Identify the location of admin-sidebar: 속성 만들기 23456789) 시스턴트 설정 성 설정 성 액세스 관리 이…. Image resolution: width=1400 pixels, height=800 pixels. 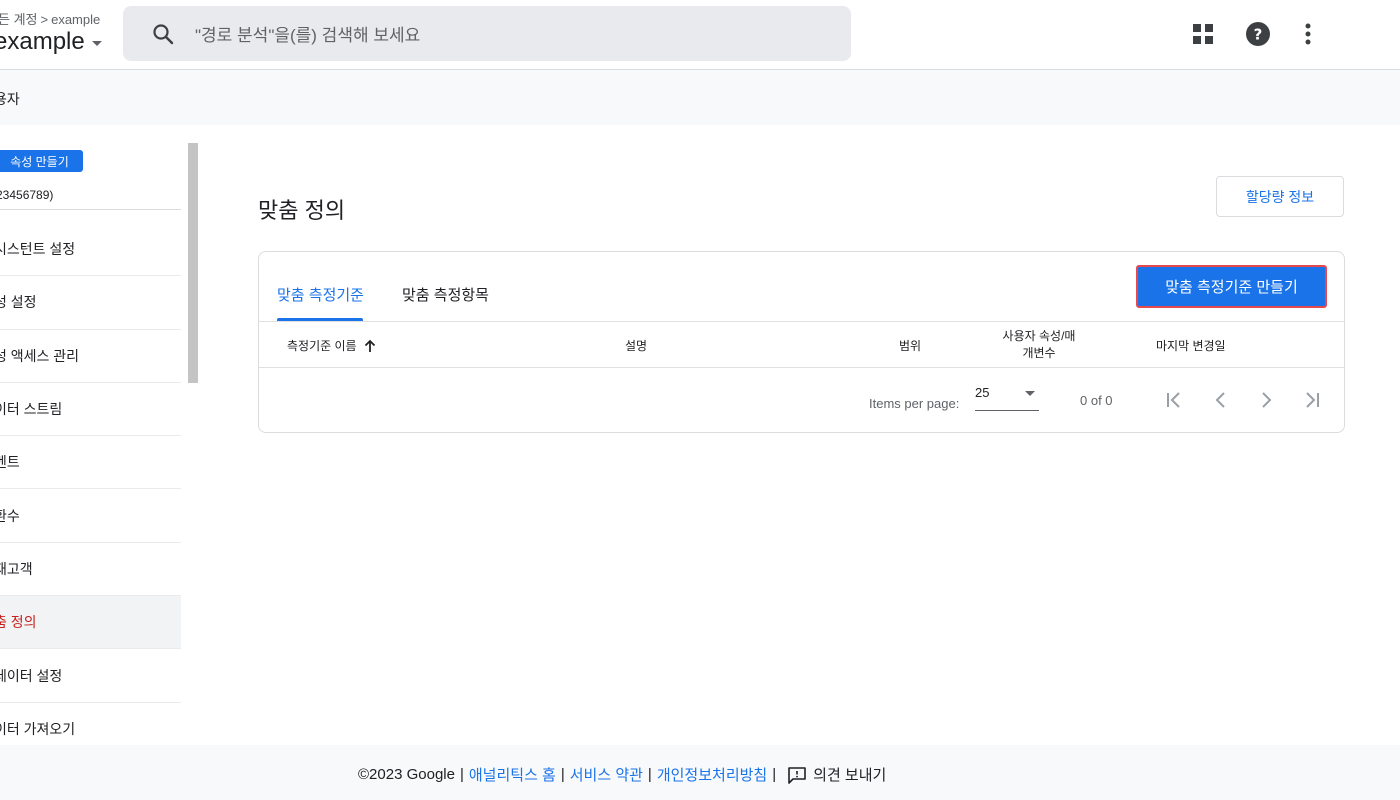
(100, 435).